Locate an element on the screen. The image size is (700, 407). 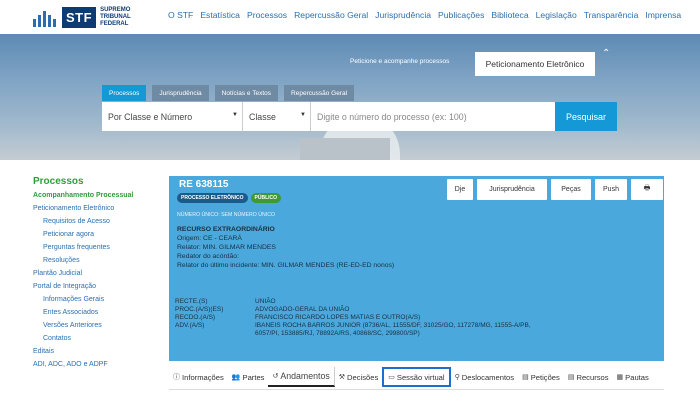
process-redator: Redator do acórdão: is located at coordinates (208, 256).